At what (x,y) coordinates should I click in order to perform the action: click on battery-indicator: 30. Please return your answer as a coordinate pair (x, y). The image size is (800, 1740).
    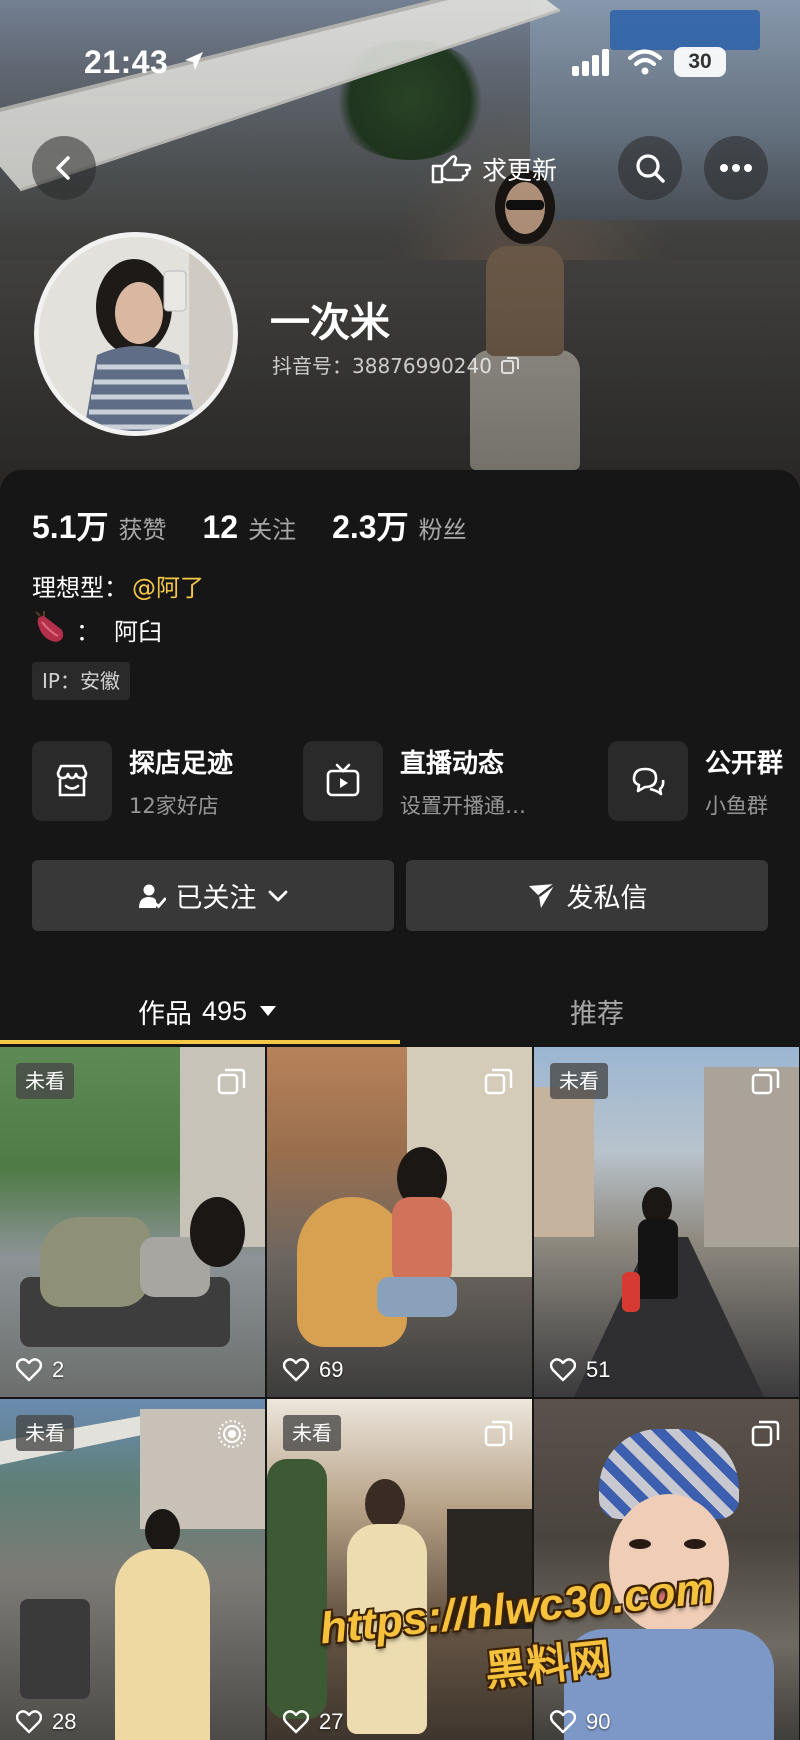
    Looking at the image, I should click on (700, 62).